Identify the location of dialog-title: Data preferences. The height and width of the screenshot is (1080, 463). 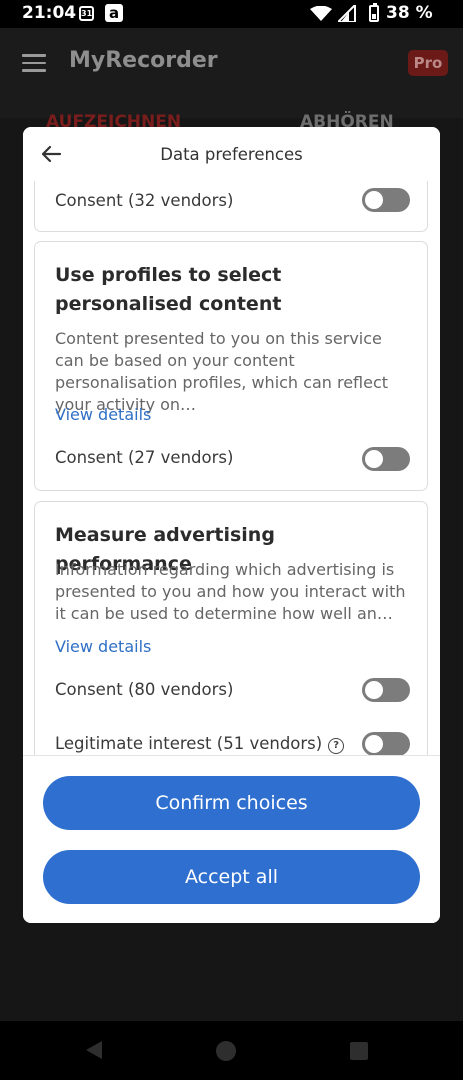
(231, 154).